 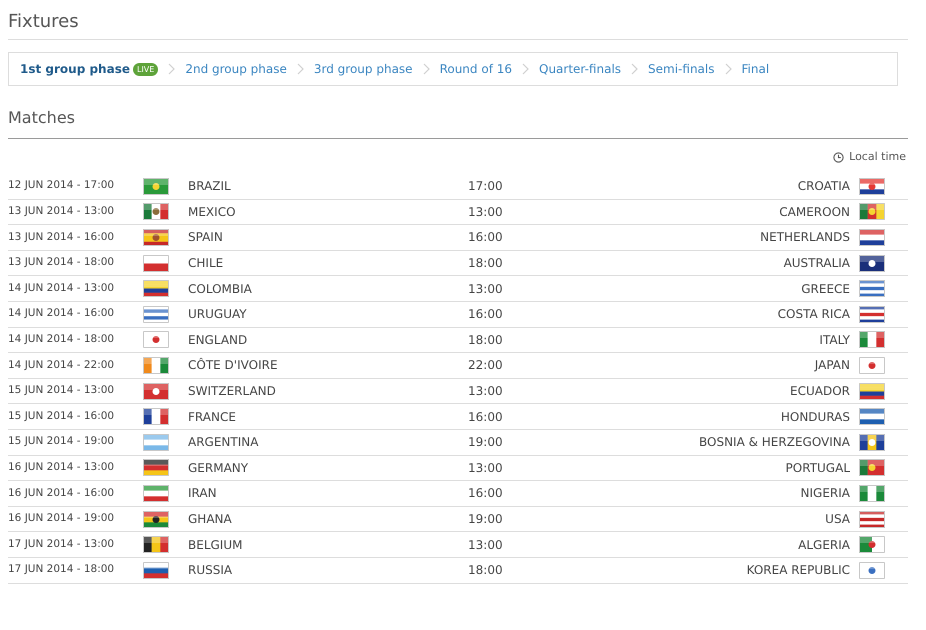 I want to click on match-date: 16 JUN 2014 - 19:00, so click(x=62, y=518).